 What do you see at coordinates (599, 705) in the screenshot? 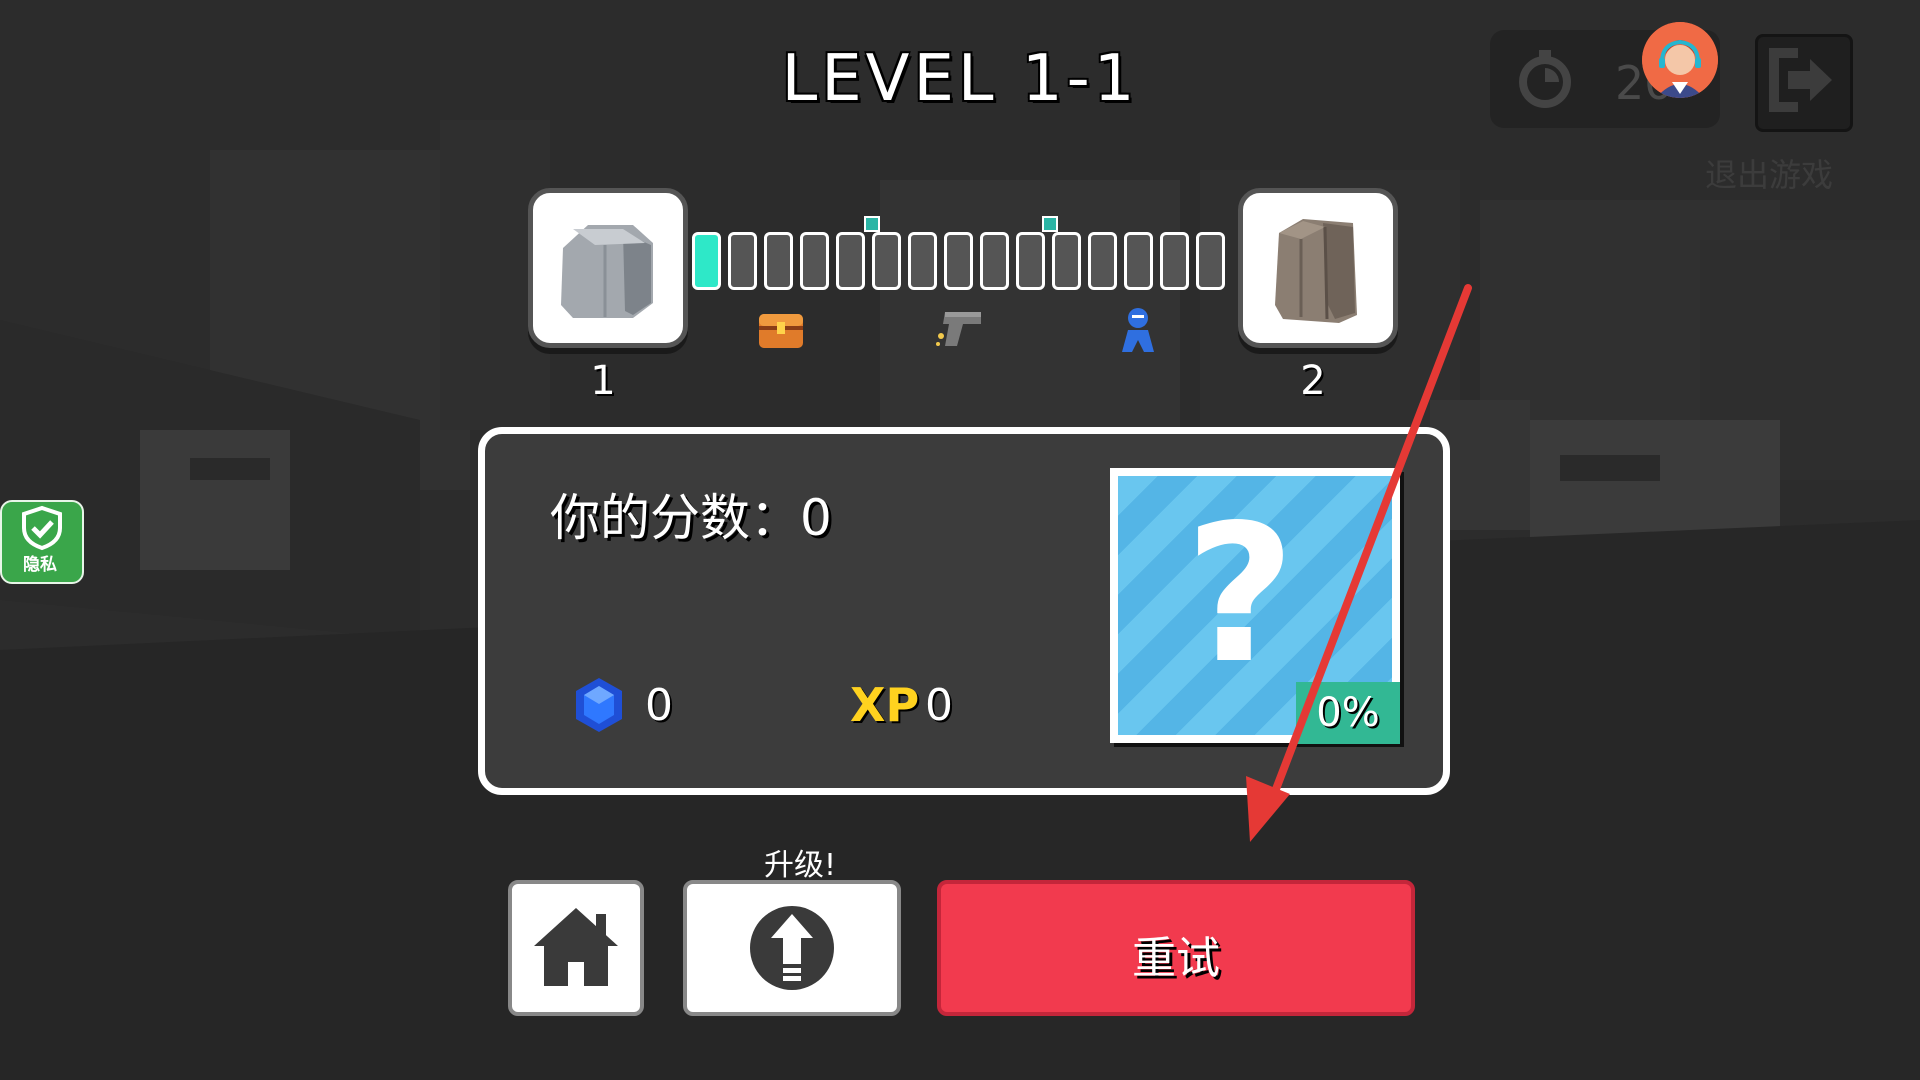
I see `blue-gem-icon` at bounding box center [599, 705].